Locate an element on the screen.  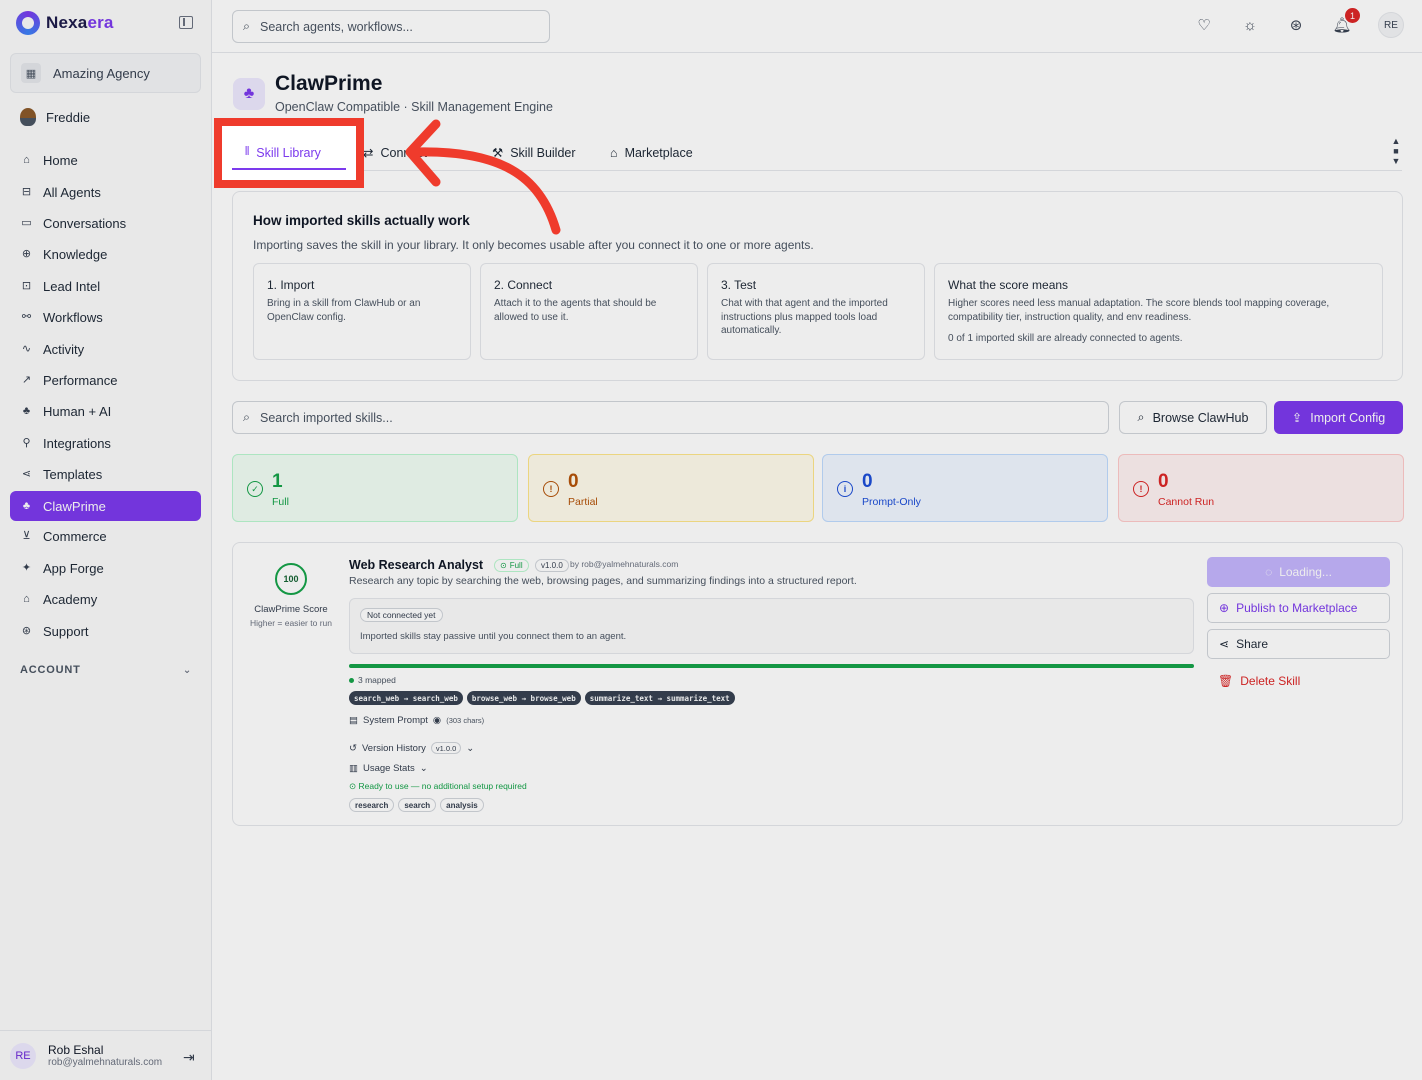
connection-status-badge: Not connected yet is located at coordinates (401, 615).